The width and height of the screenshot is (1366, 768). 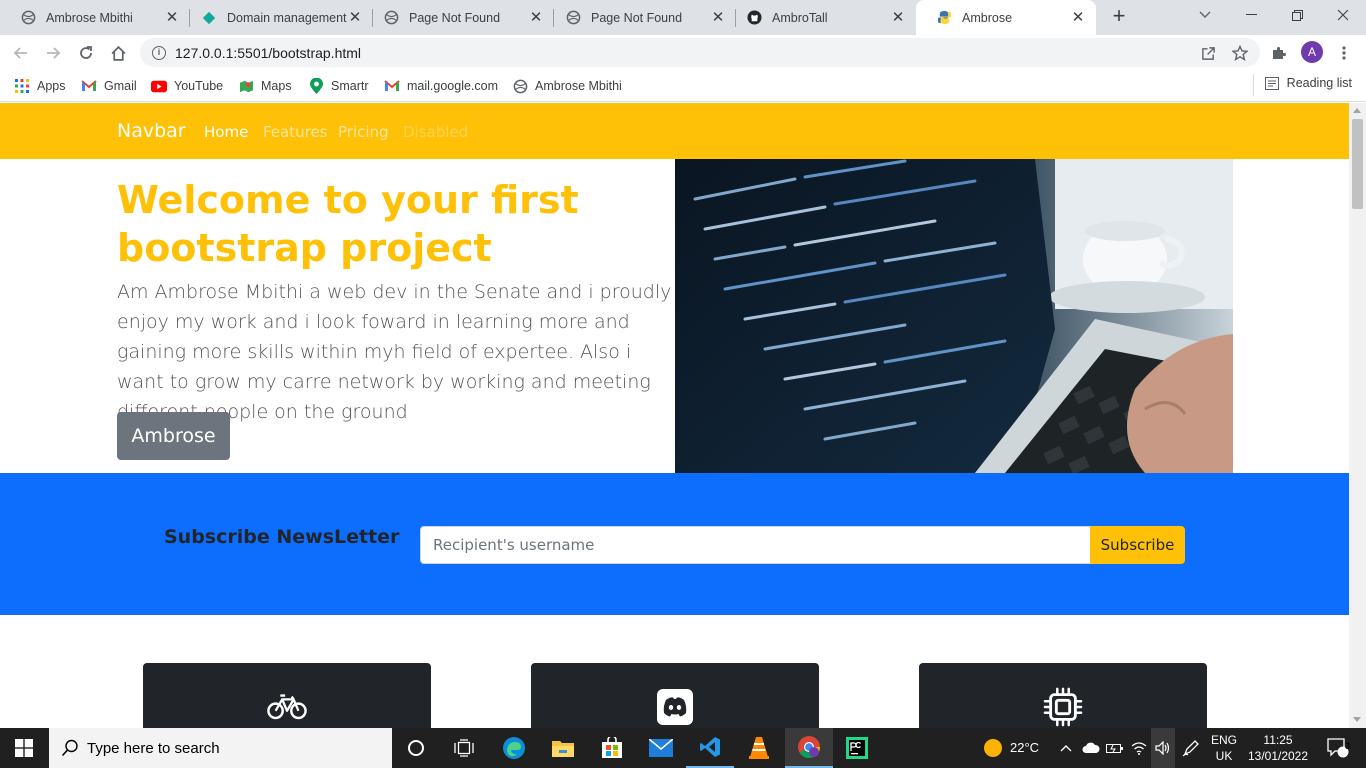 I want to click on pen-workspace-icon, so click(x=1191, y=748).